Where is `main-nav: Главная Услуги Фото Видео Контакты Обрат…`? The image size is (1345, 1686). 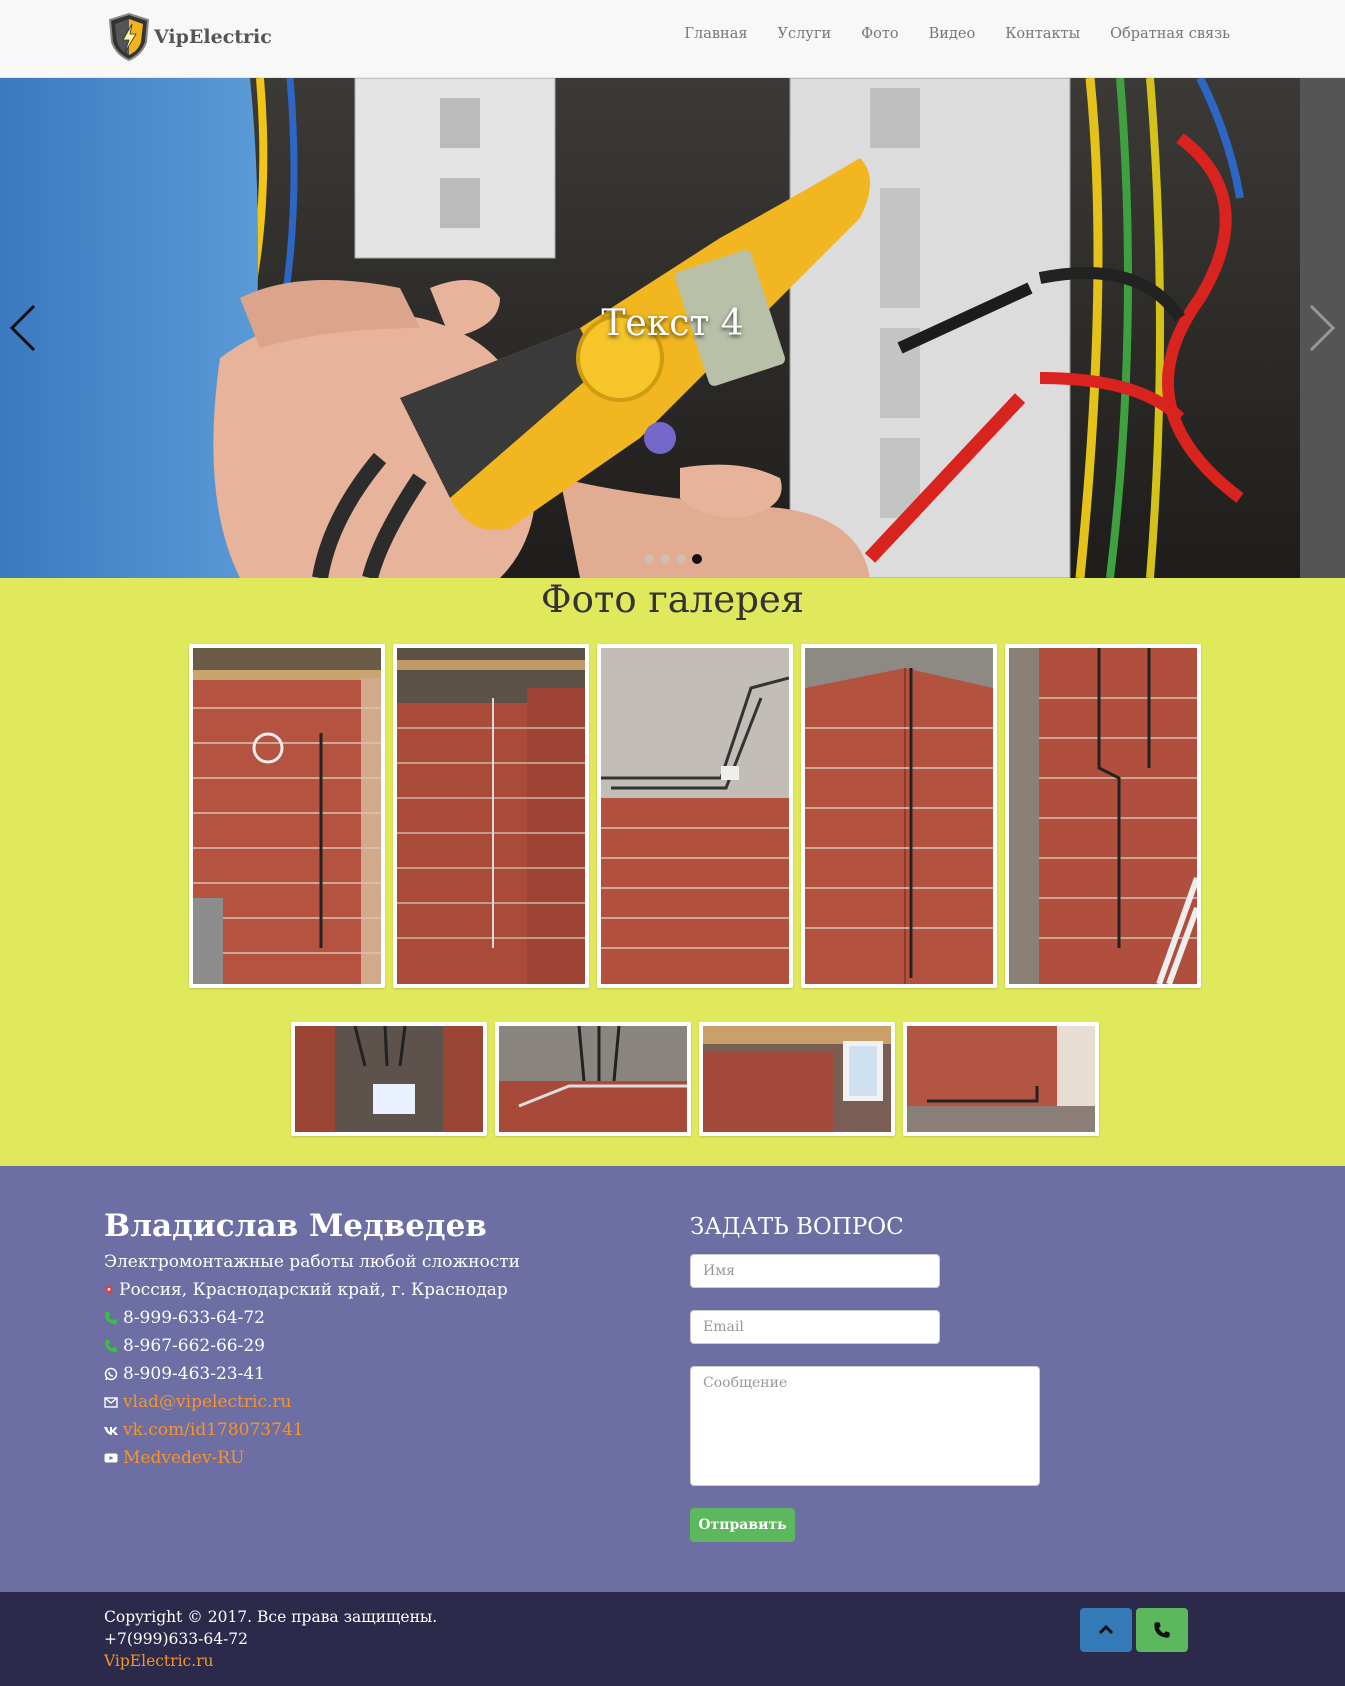
main-nav: Главная Услуги Фото Видео Контакты Обрат… is located at coordinates (957, 34).